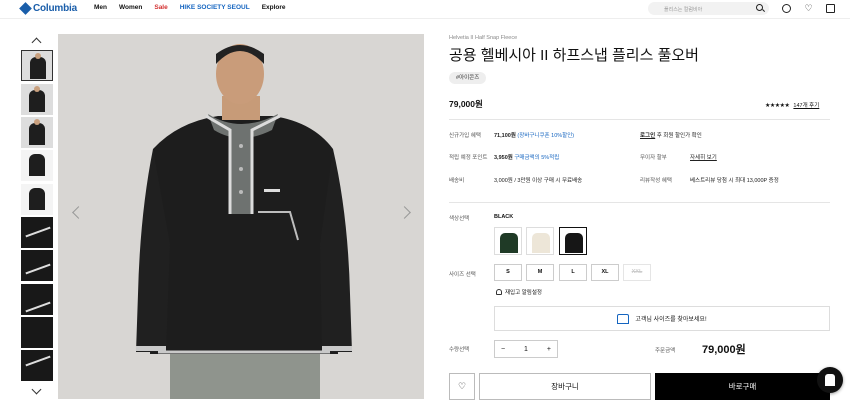 The image size is (850, 406). What do you see at coordinates (742, 386) in the screenshot?
I see `buy-now-button: 바로구매` at bounding box center [742, 386].